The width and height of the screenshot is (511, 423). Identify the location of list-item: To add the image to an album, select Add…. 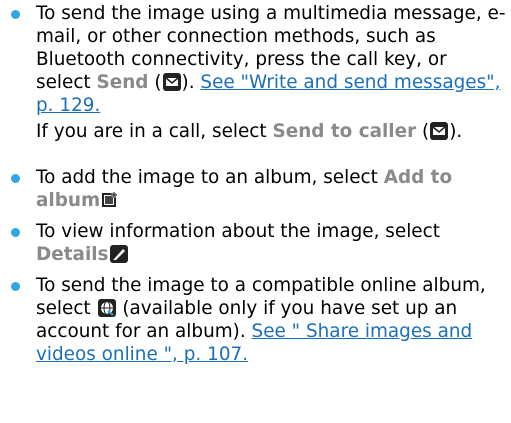
(258, 189).